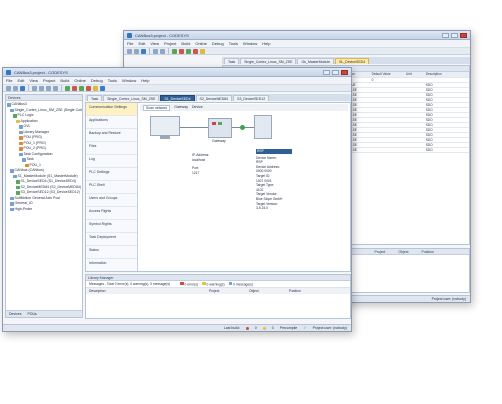 Image resolution: width=502 pixels, height=404 pixels. Describe the element at coordinates (111, 135) in the screenshot. I see `device-editor-sidebar-item: Backup and Restore` at that location.